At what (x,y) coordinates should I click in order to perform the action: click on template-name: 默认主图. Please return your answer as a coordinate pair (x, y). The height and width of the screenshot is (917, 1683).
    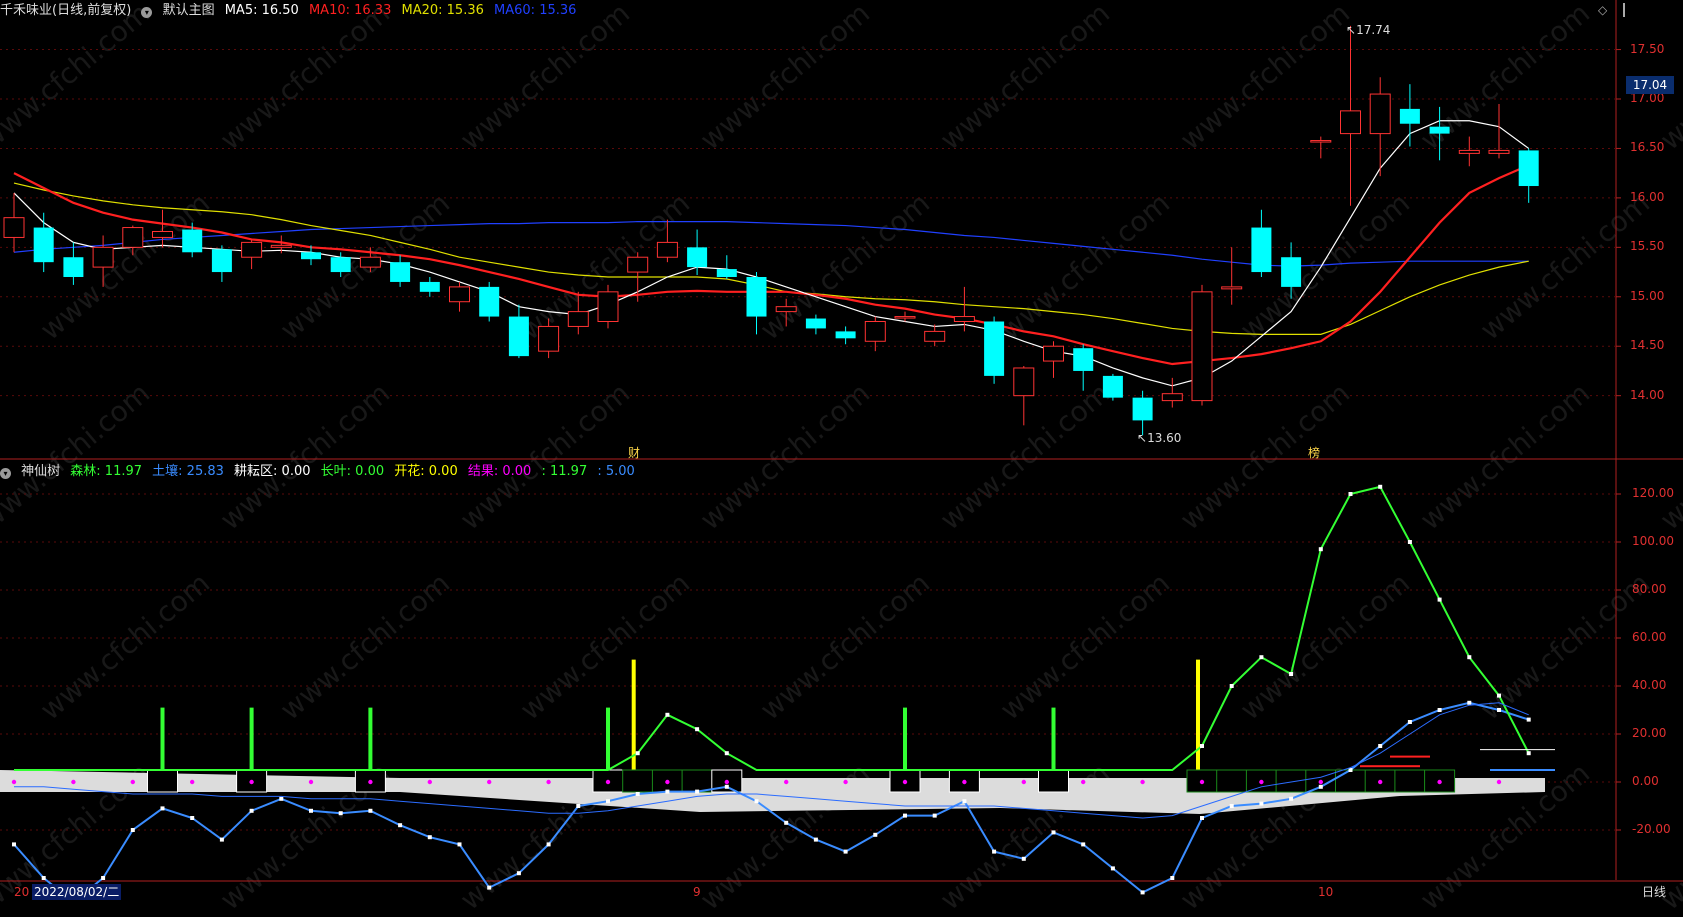
    Looking at the image, I should click on (189, 10).